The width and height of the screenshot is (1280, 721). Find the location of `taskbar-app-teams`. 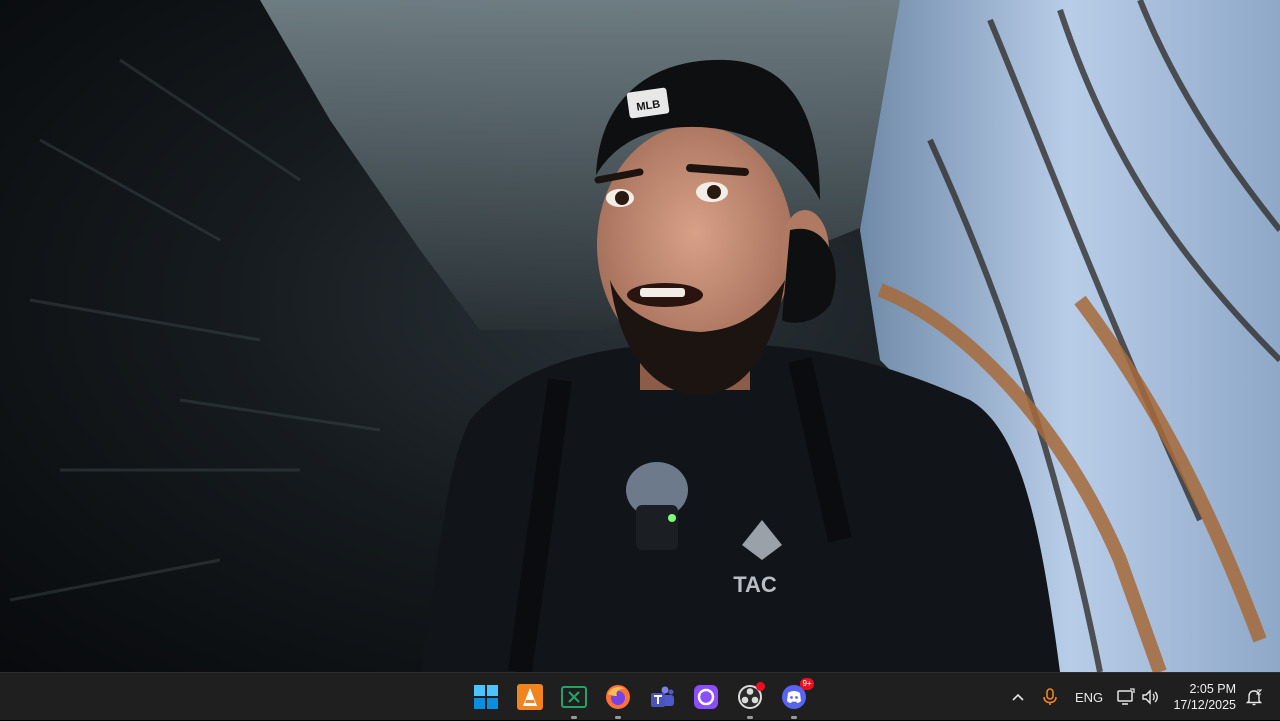

taskbar-app-teams is located at coordinates (662, 697).